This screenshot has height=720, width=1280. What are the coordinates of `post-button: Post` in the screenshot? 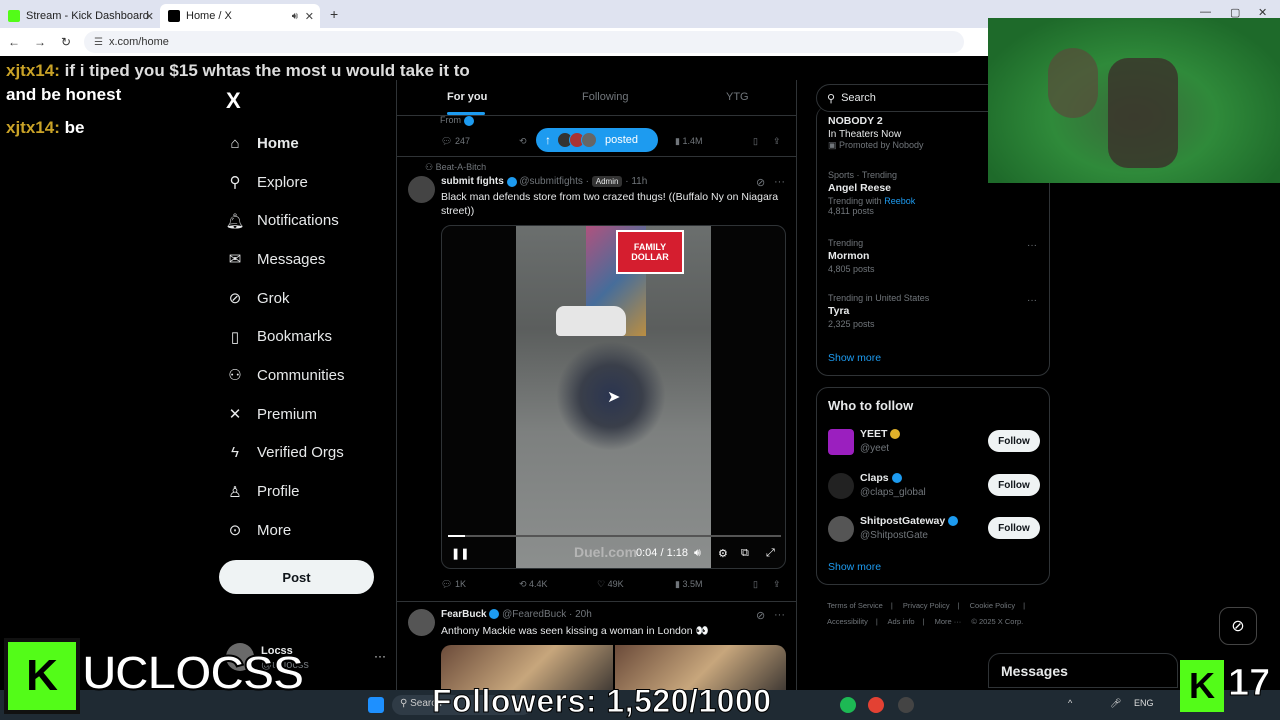 It's located at (296, 577).